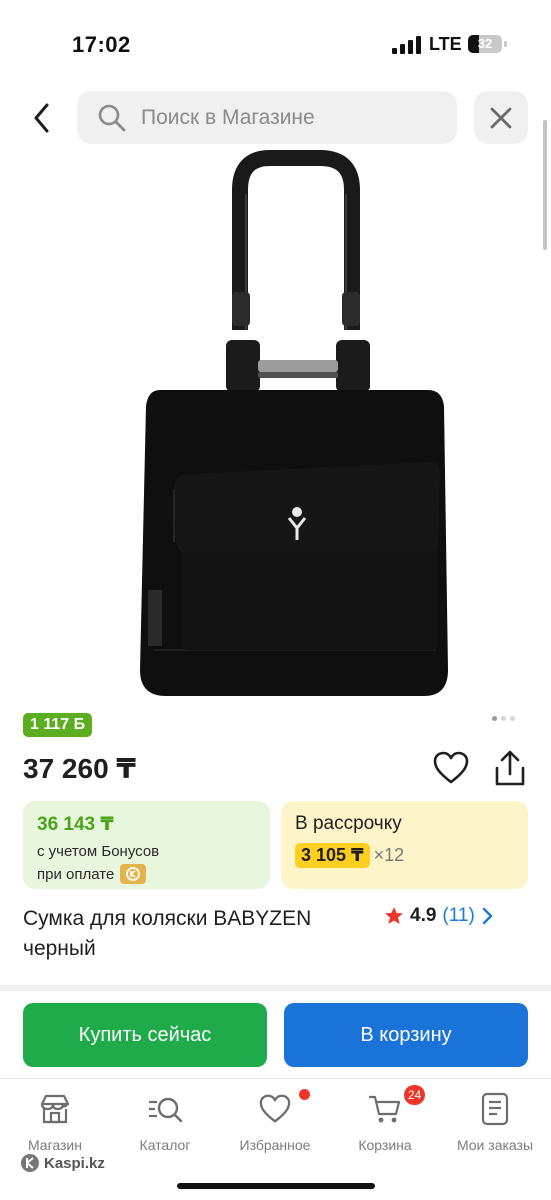 The height and width of the screenshot is (1200, 551). I want to click on installment-title: В рассрочку, so click(348, 823).